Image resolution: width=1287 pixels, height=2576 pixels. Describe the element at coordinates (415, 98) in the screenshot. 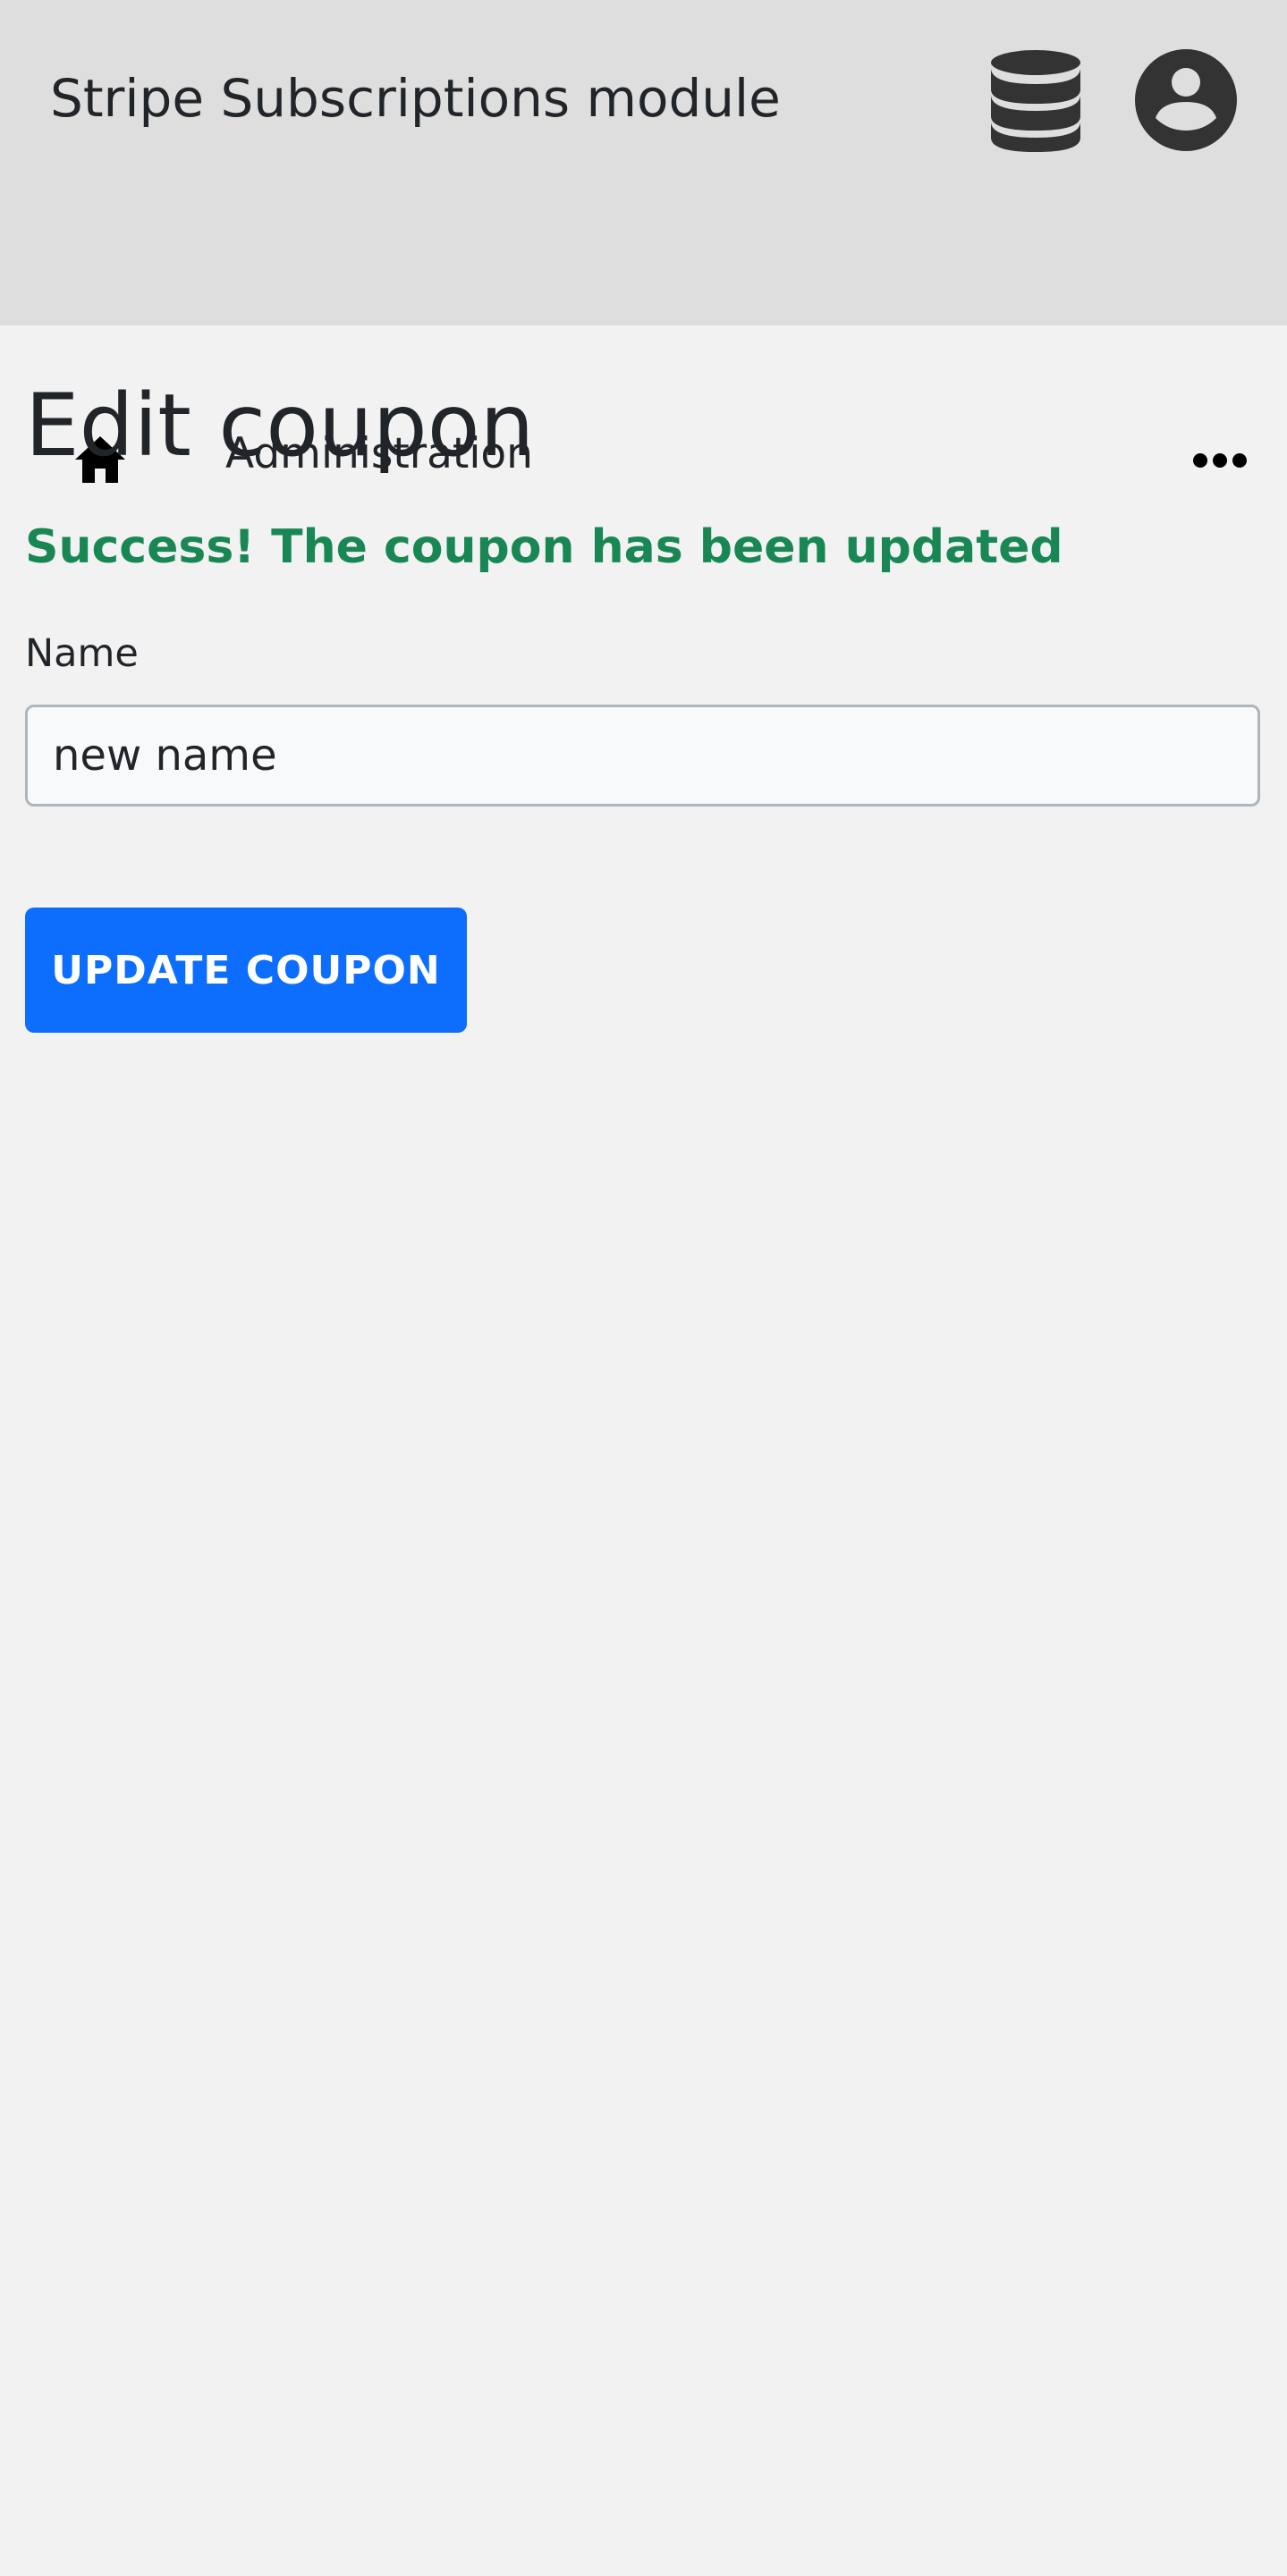

I see `app-title: Stripe Subscriptions module` at that location.